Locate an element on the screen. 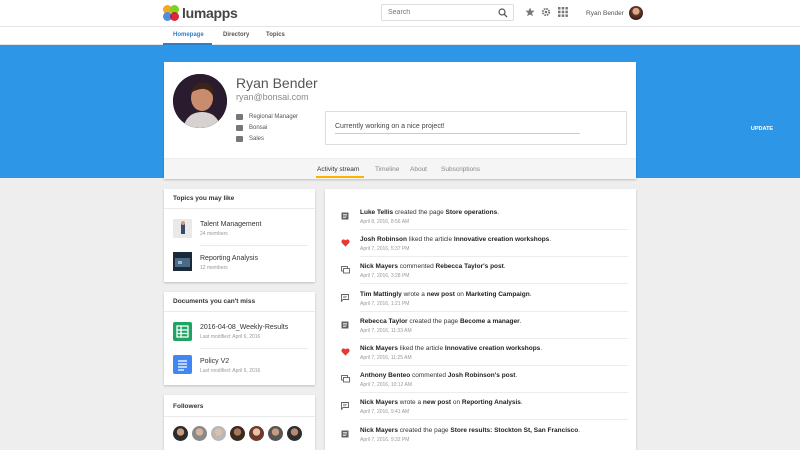 The height and width of the screenshot is (450, 800). profile-email: ryan@bonsai.com is located at coordinates (272, 97).